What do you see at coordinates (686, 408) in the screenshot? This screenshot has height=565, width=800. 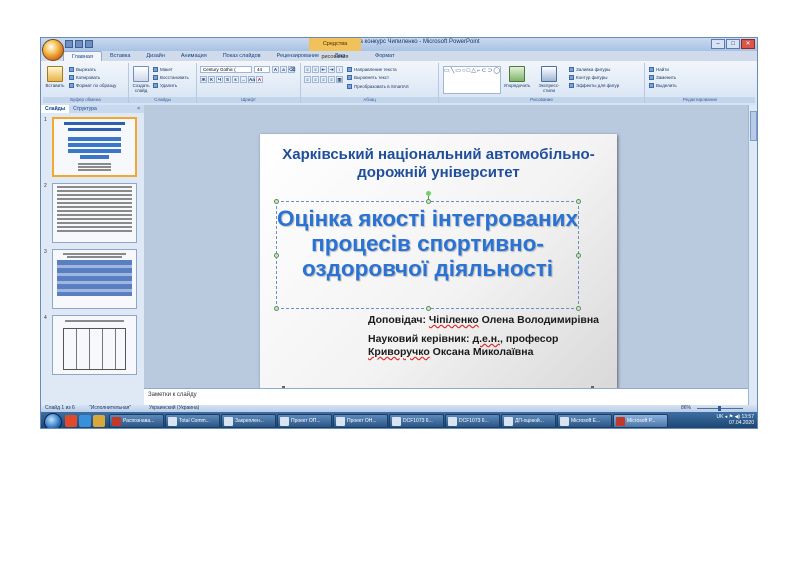 I see `zoom-level: 86%` at bounding box center [686, 408].